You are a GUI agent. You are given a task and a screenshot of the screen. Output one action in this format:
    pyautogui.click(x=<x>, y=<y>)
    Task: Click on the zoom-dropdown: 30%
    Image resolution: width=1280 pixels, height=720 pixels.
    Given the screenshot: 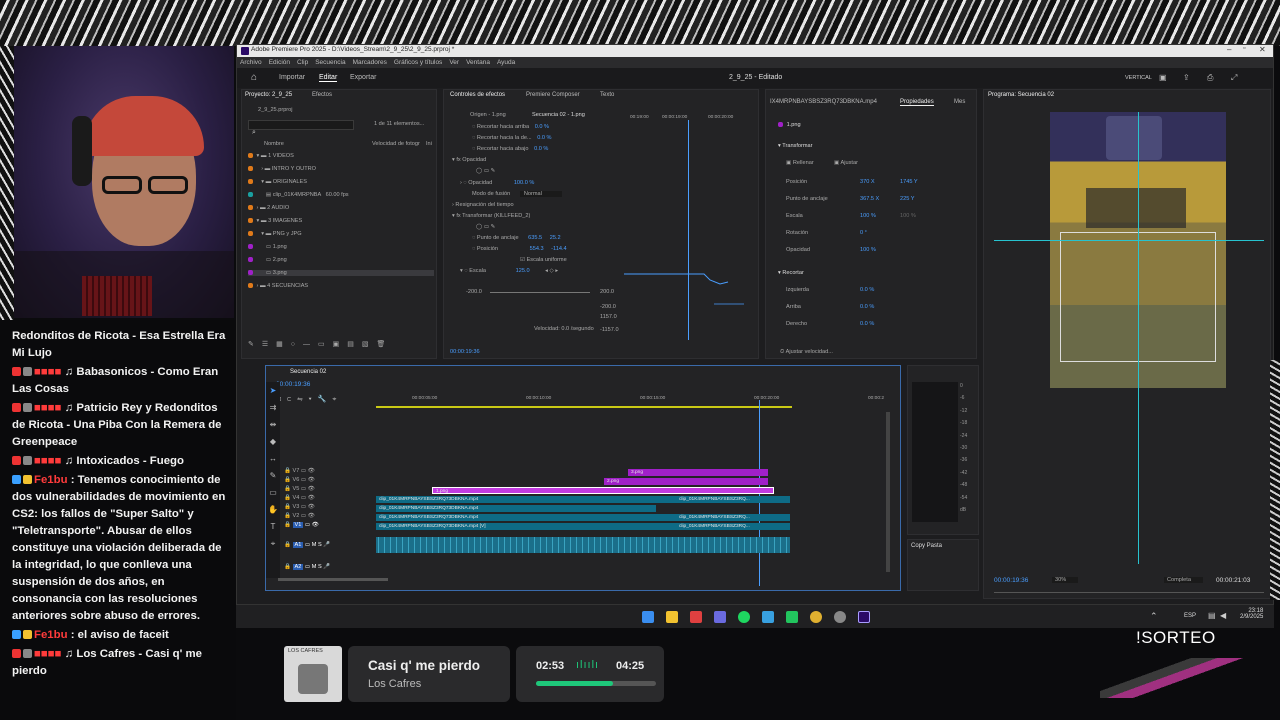 What is the action you would take?
    pyautogui.click(x=1065, y=580)
    